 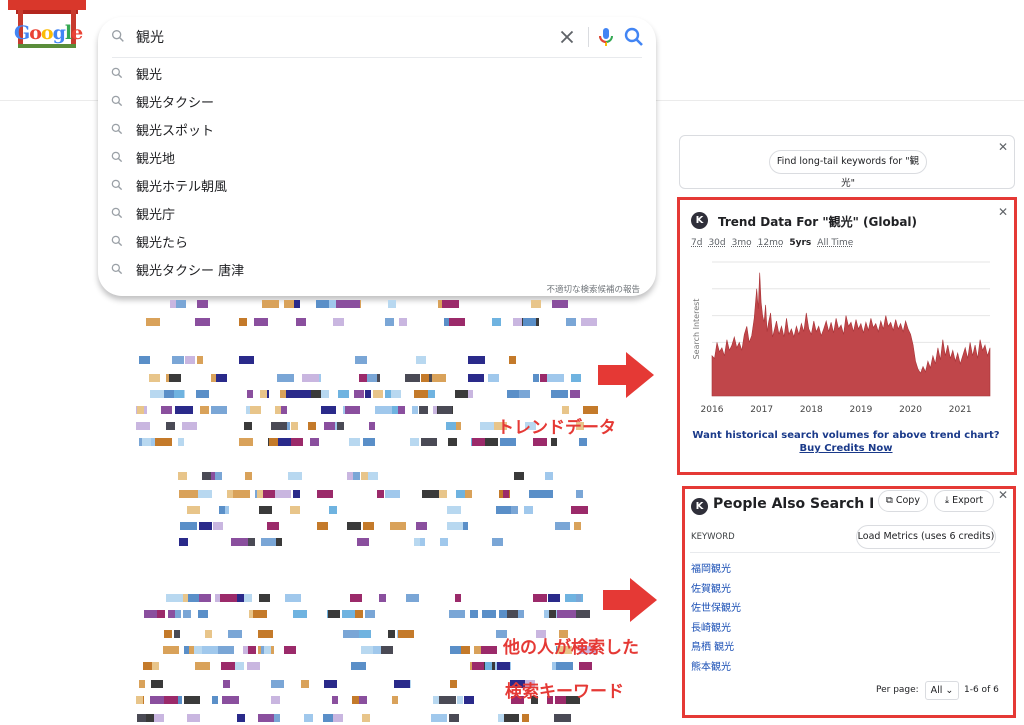 What do you see at coordinates (910, 410) in the screenshot?
I see `x-tick-label: 2020` at bounding box center [910, 410].